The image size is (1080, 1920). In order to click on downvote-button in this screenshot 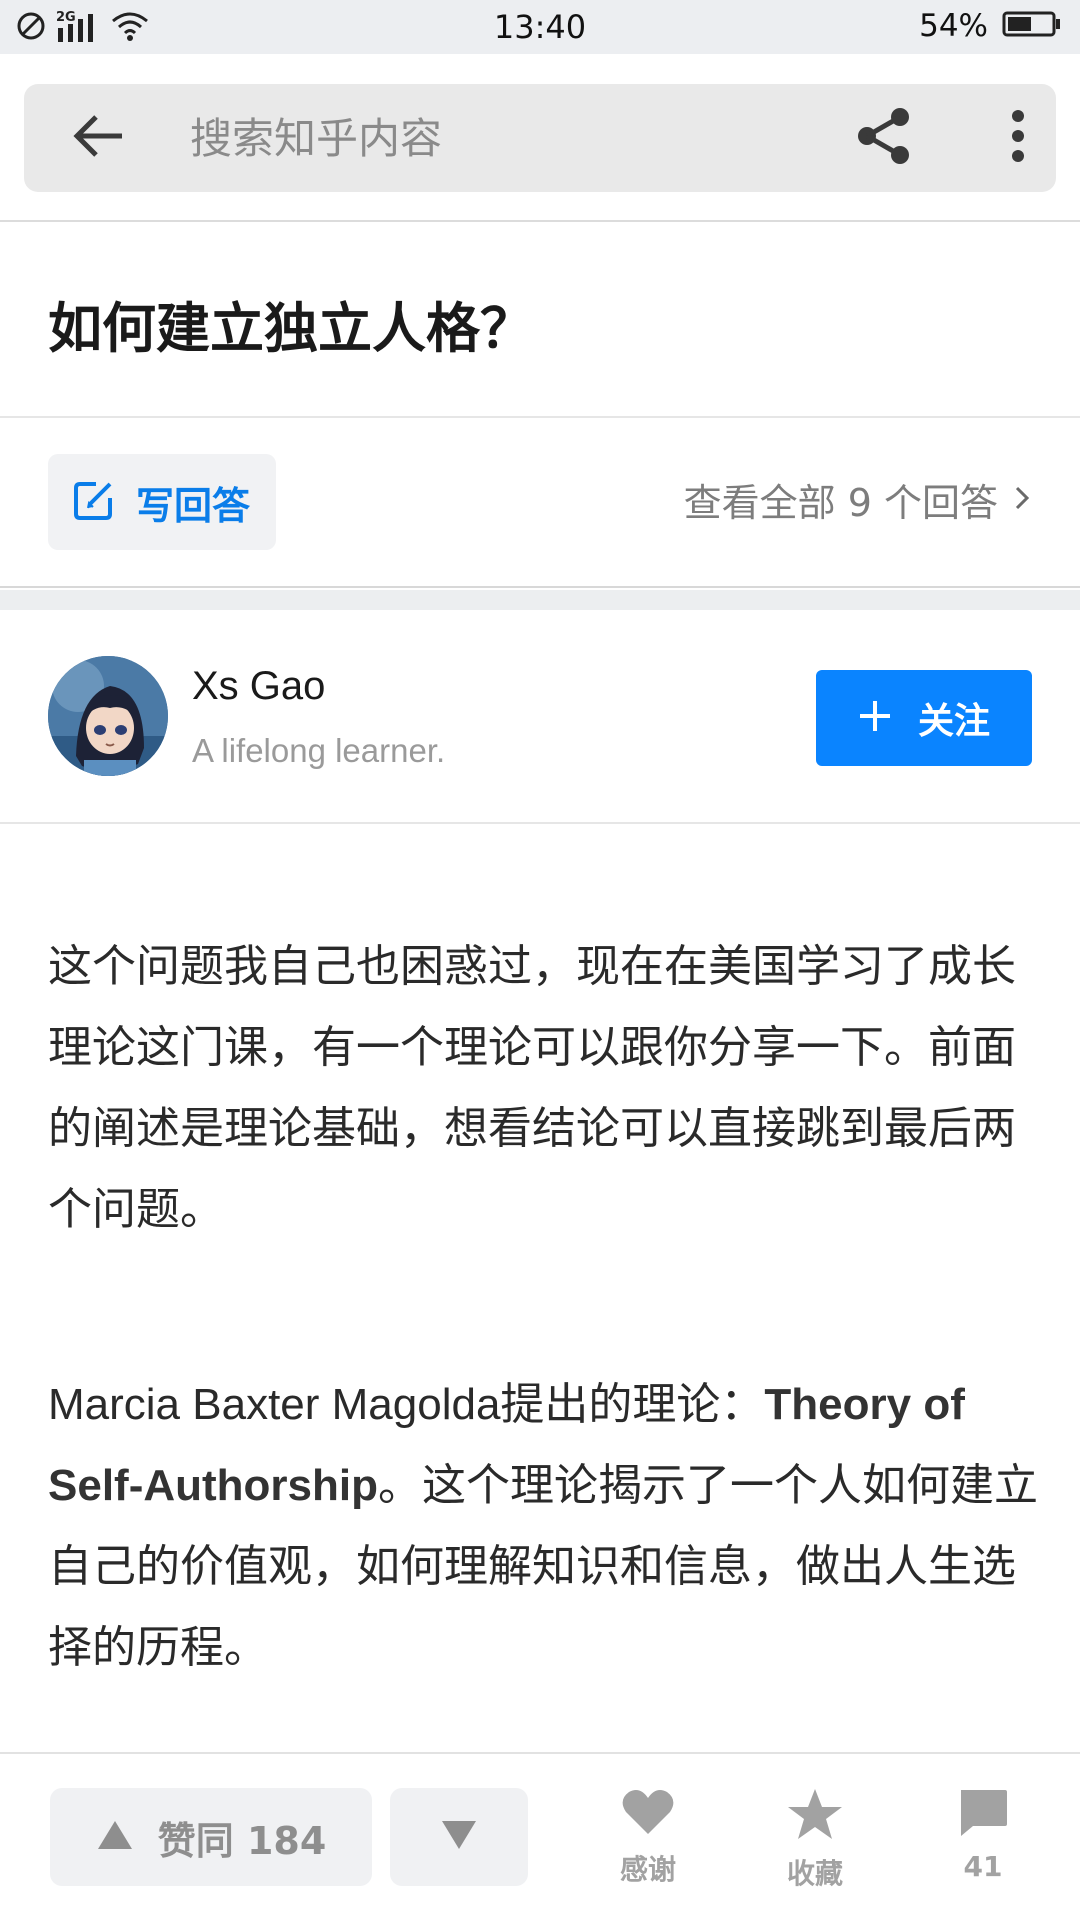, I will do `click(459, 1837)`.